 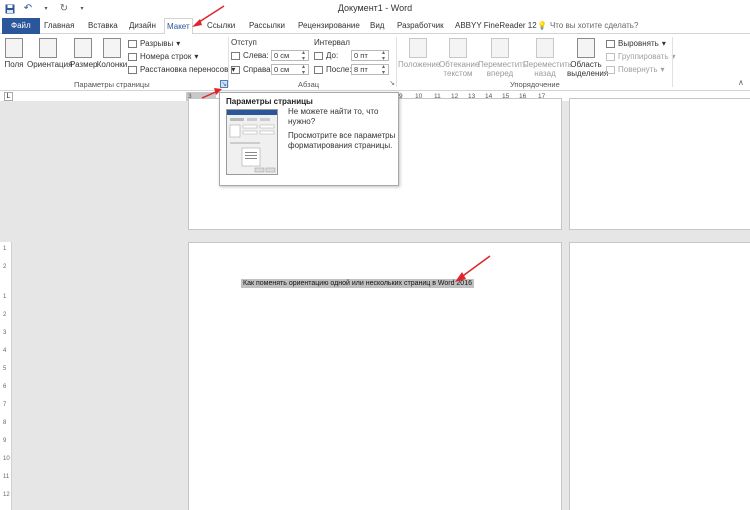 I want to click on ruler-number: 4, so click(x=5, y=351).